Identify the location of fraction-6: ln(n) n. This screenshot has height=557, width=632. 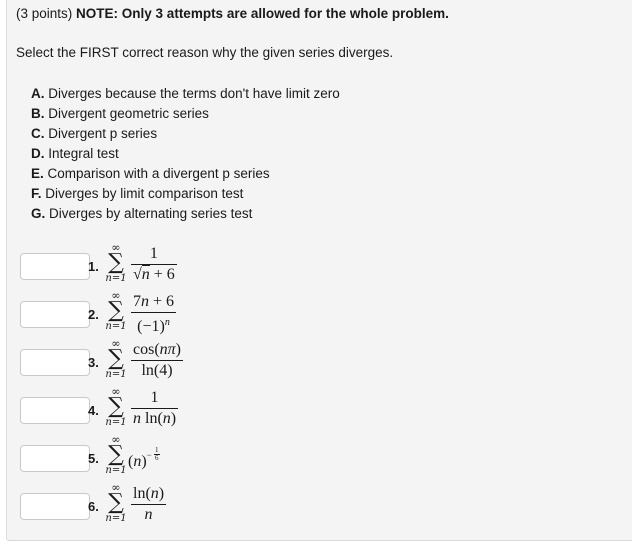
(149, 504).